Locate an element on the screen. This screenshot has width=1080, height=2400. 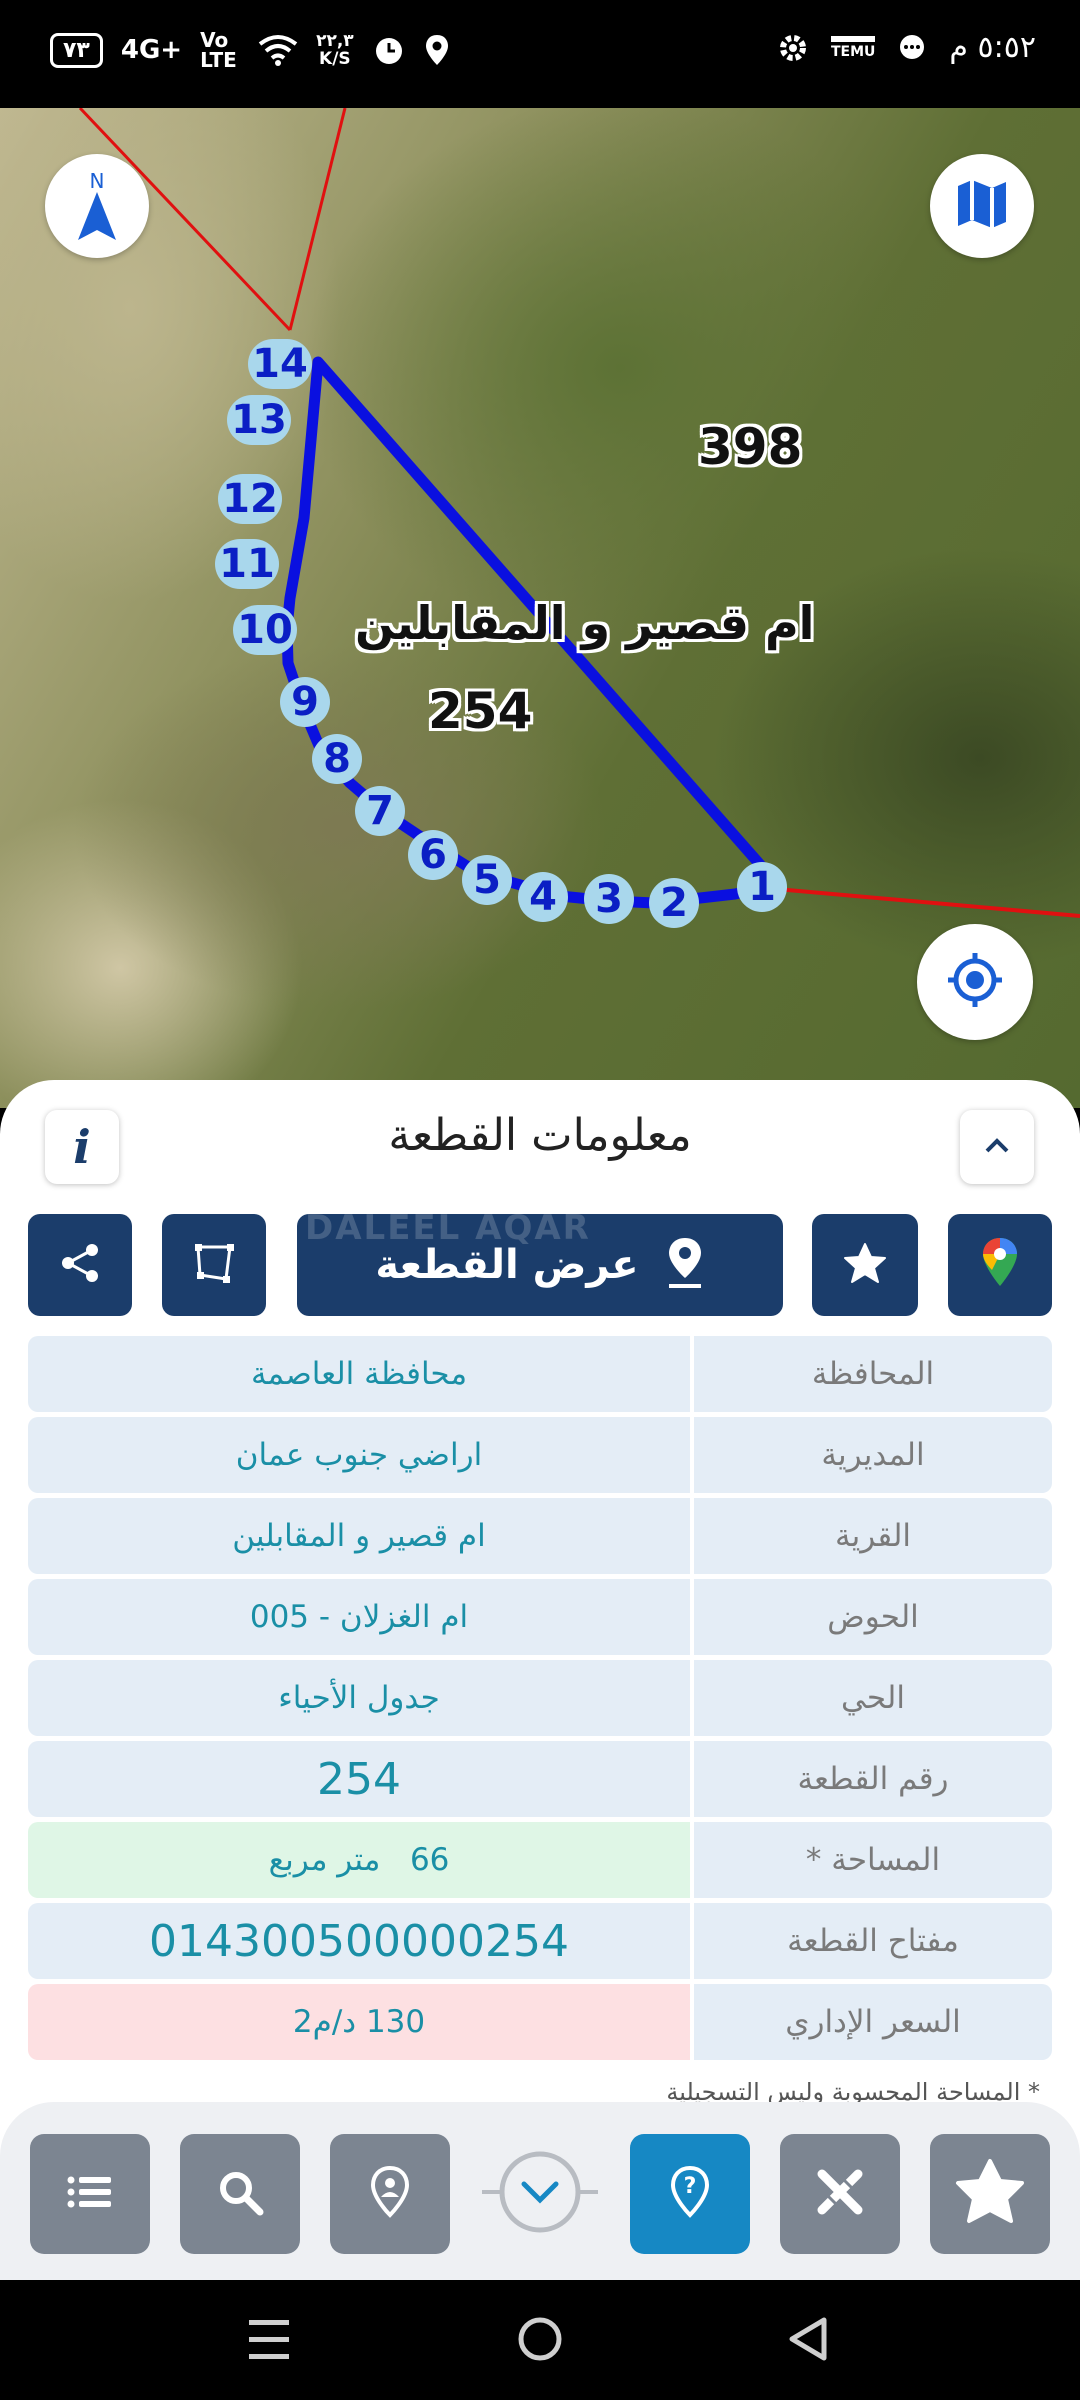
help-pin-icon: ? is located at coordinates (690, 2194).